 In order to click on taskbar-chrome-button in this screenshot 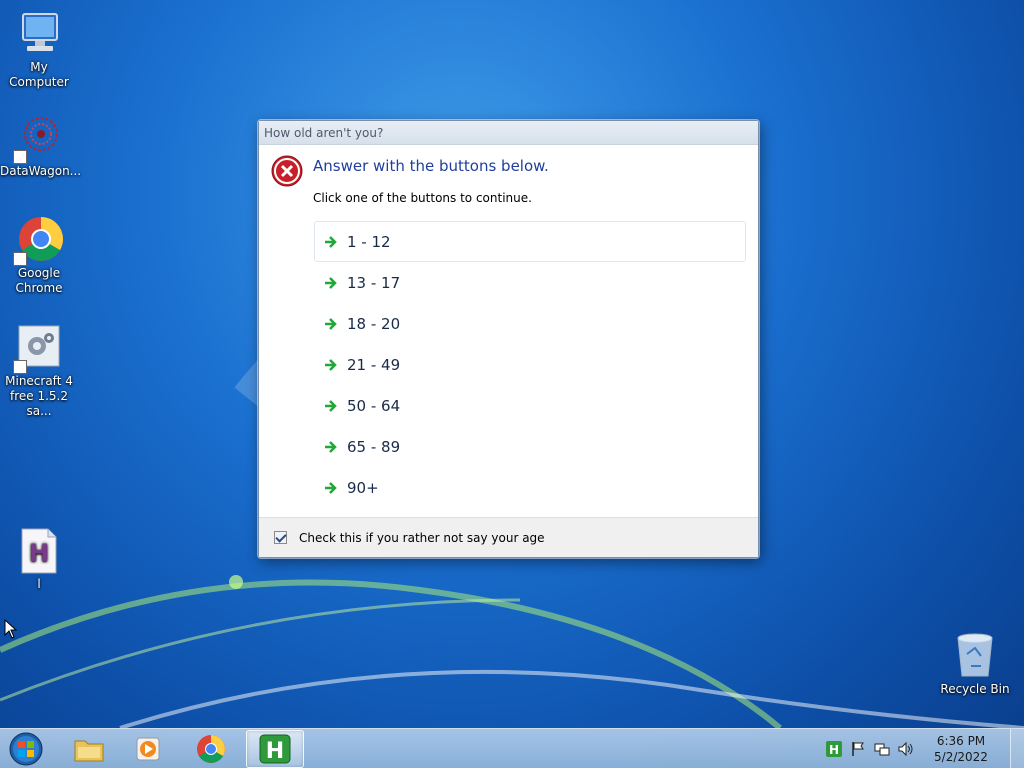, I will do `click(211, 749)`.